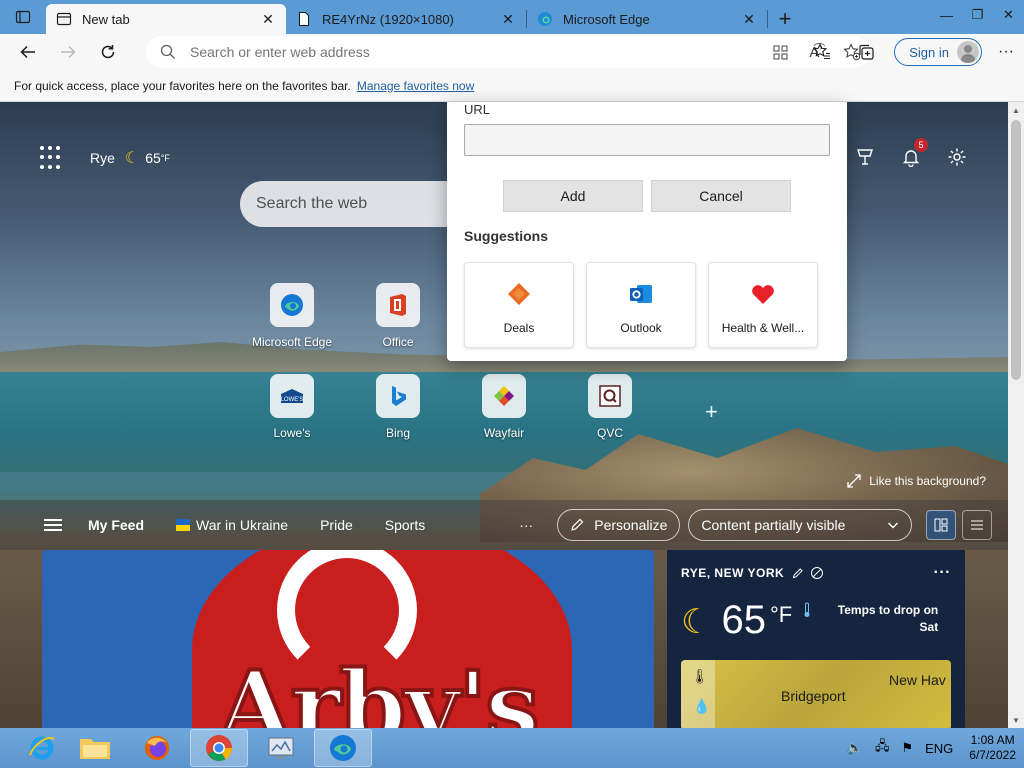 This screenshot has height=768, width=1024. I want to click on volume-muted-icon: 🔈, so click(855, 748).